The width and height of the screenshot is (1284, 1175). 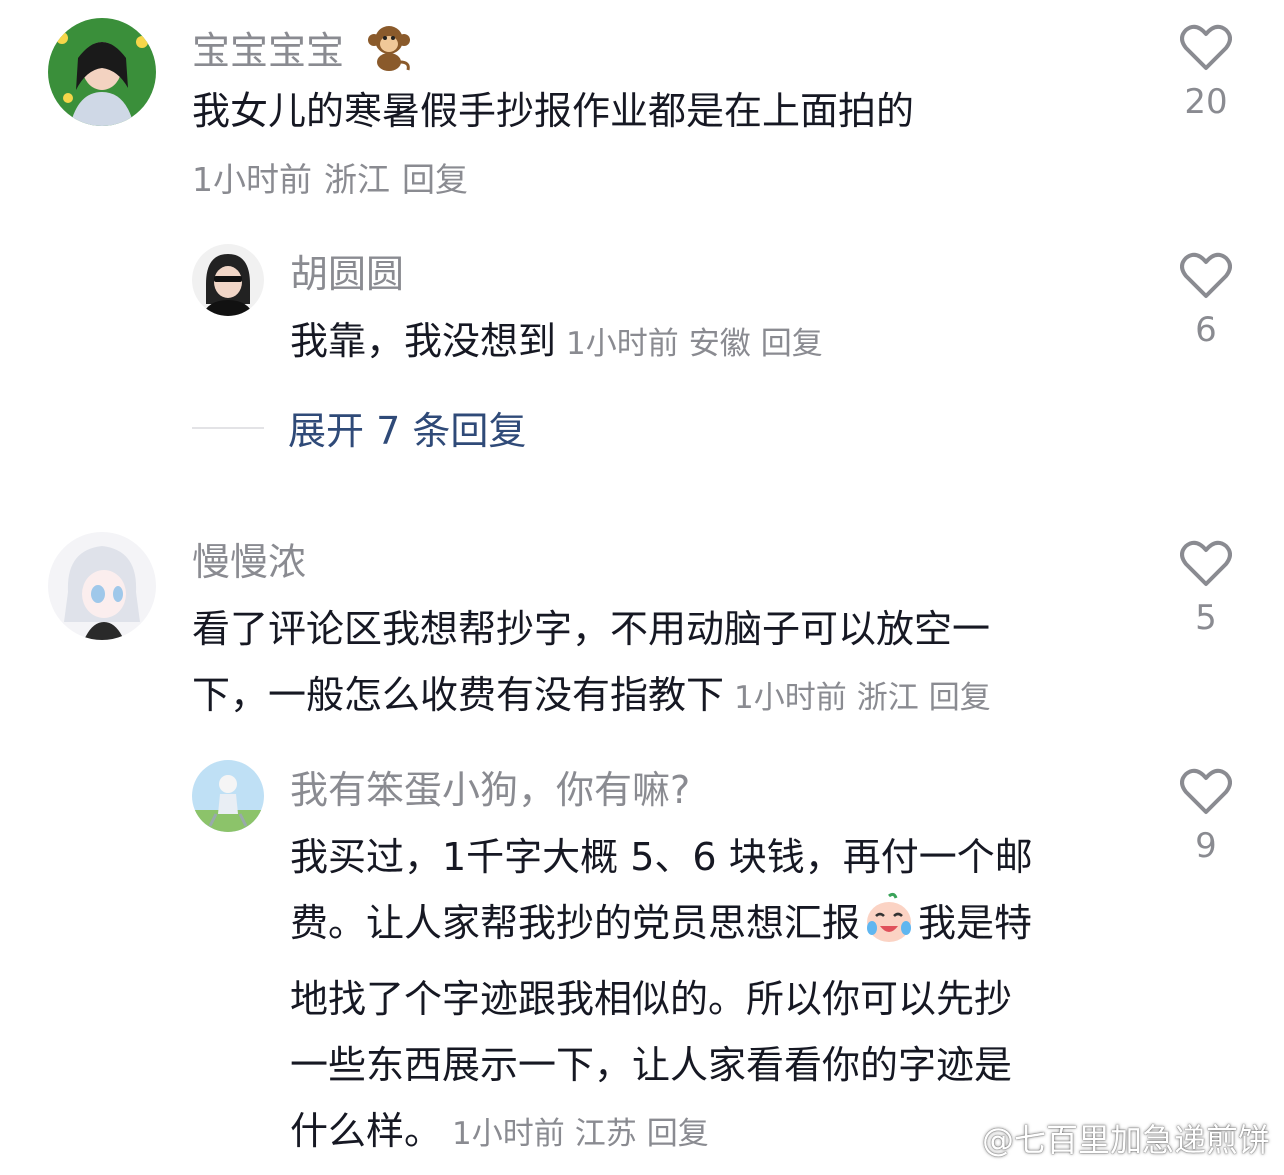 I want to click on comment-text-tail: 下，一般怎么收费有没有指教下, so click(x=458, y=695).